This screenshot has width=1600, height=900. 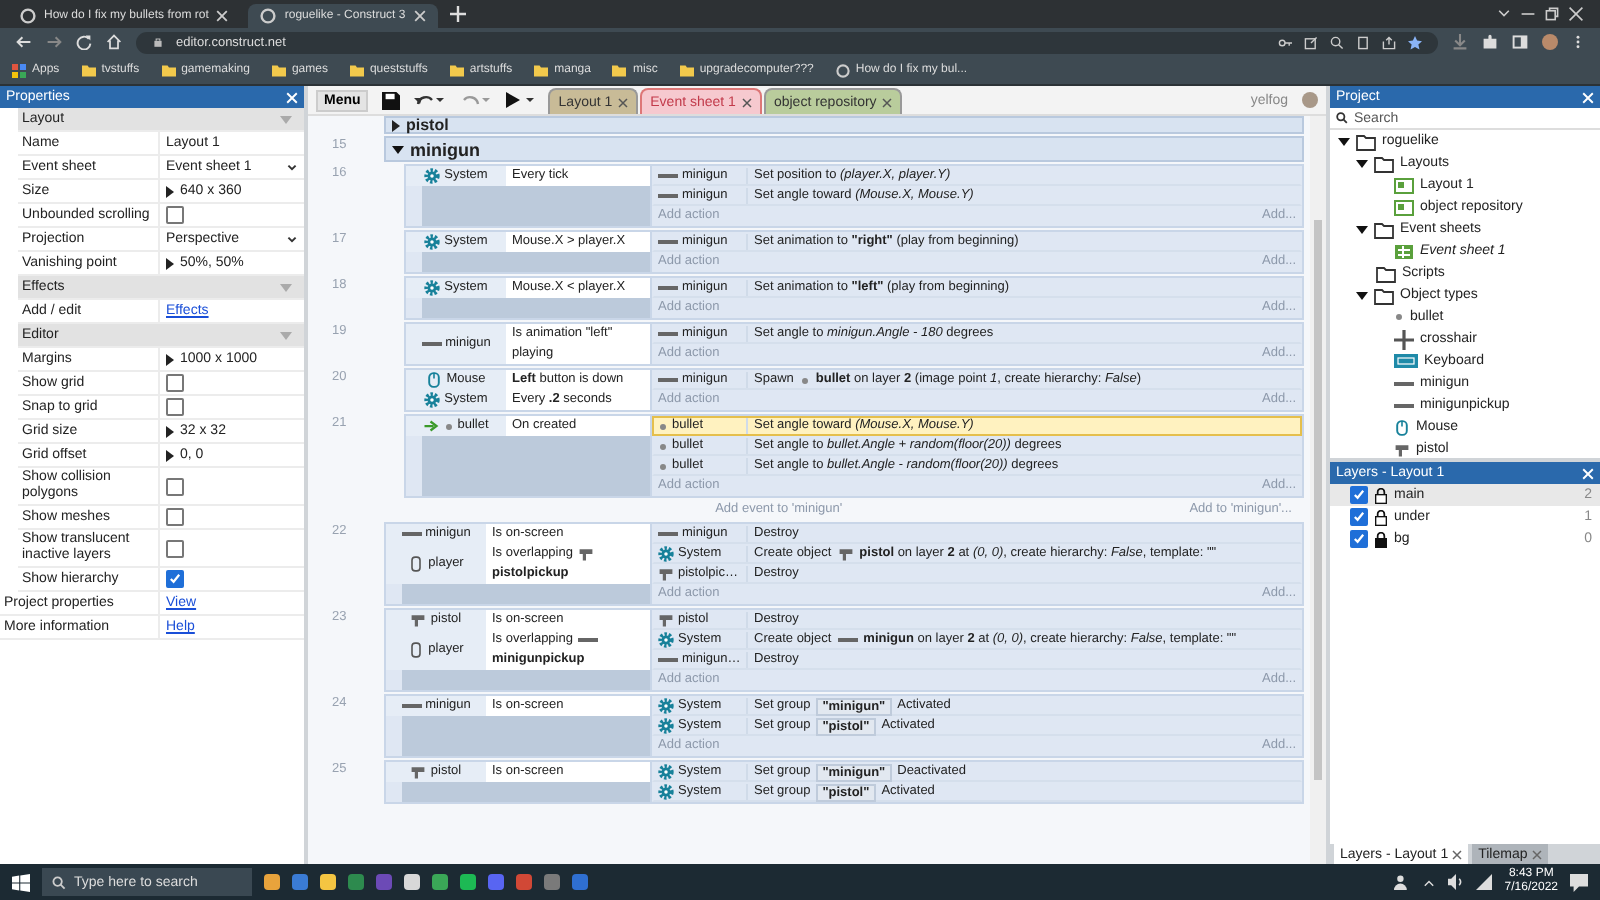 What do you see at coordinates (844, 149) in the screenshot?
I see `group-header: minigun` at bounding box center [844, 149].